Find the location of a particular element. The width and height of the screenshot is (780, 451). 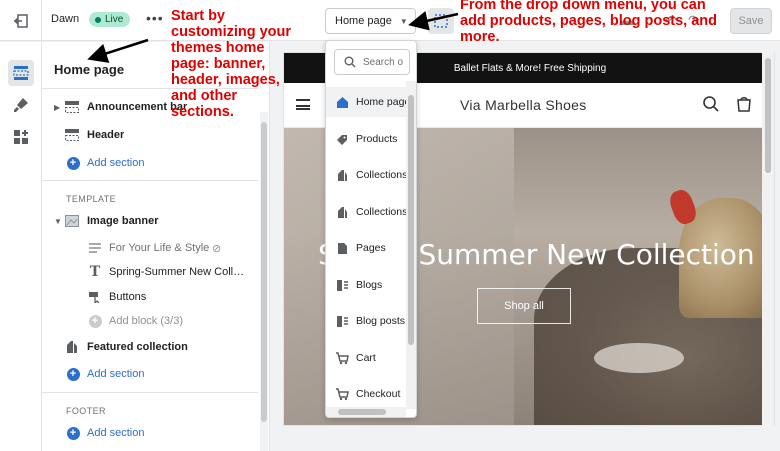

arrow-to-sidebar-title is located at coordinates (118, 50).